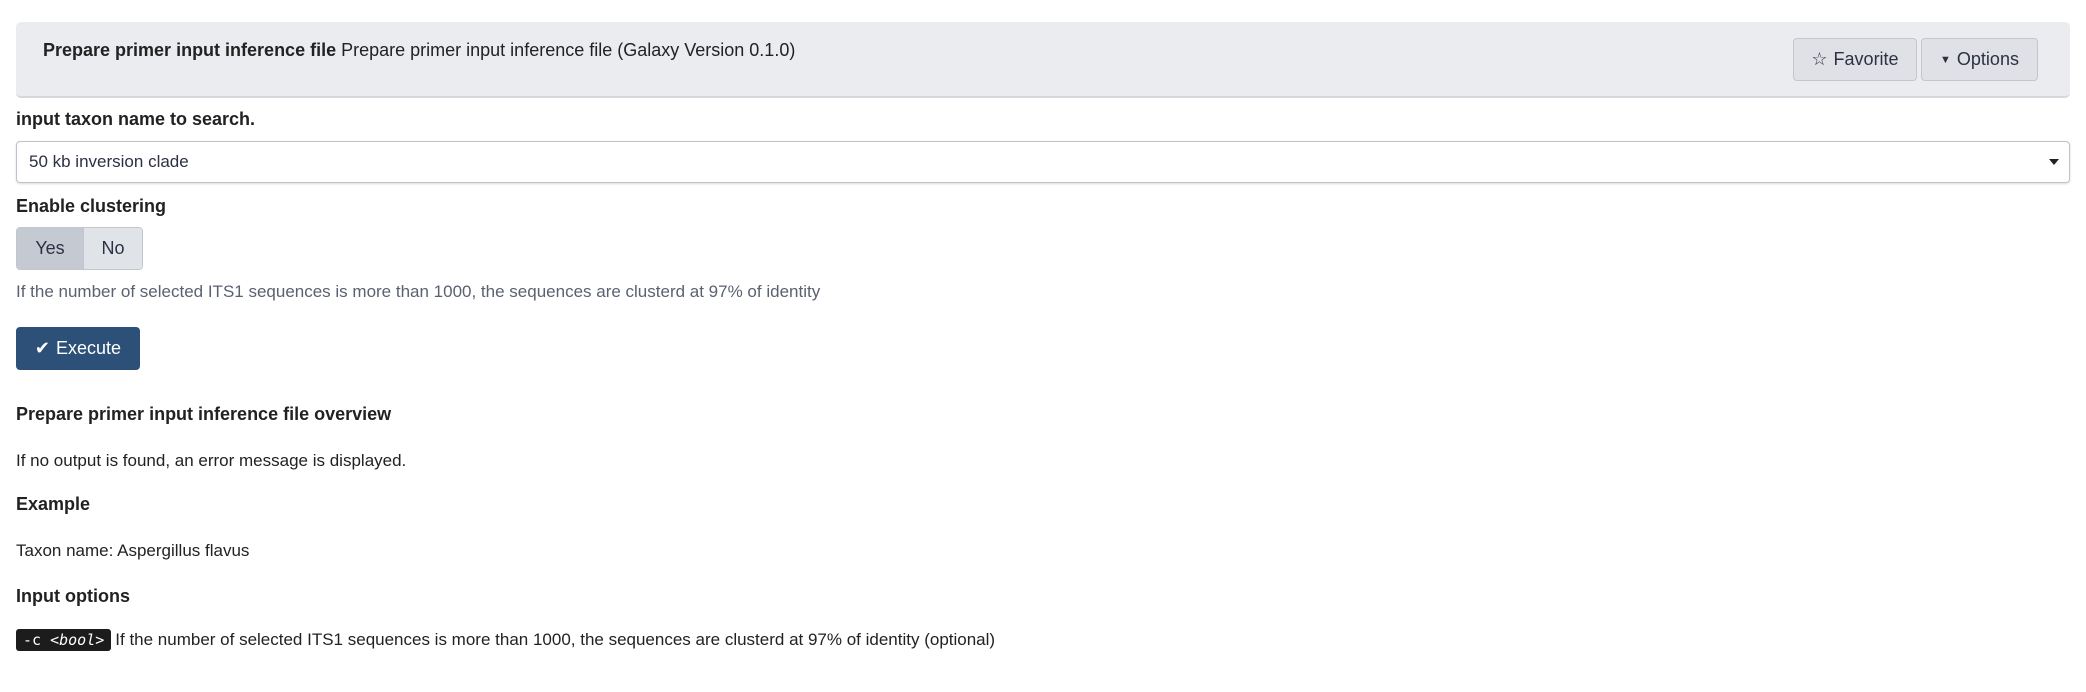 The height and width of the screenshot is (692, 2086). I want to click on taxon-label: input taxon name to search., so click(136, 119).